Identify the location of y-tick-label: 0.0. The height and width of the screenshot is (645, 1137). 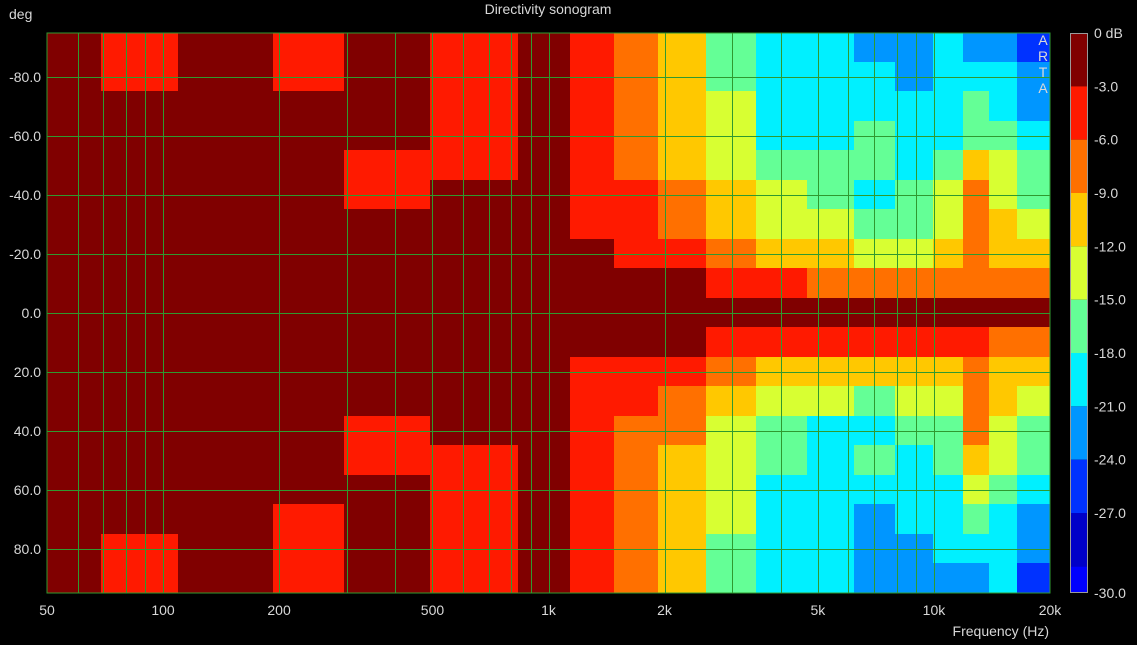
(32, 313).